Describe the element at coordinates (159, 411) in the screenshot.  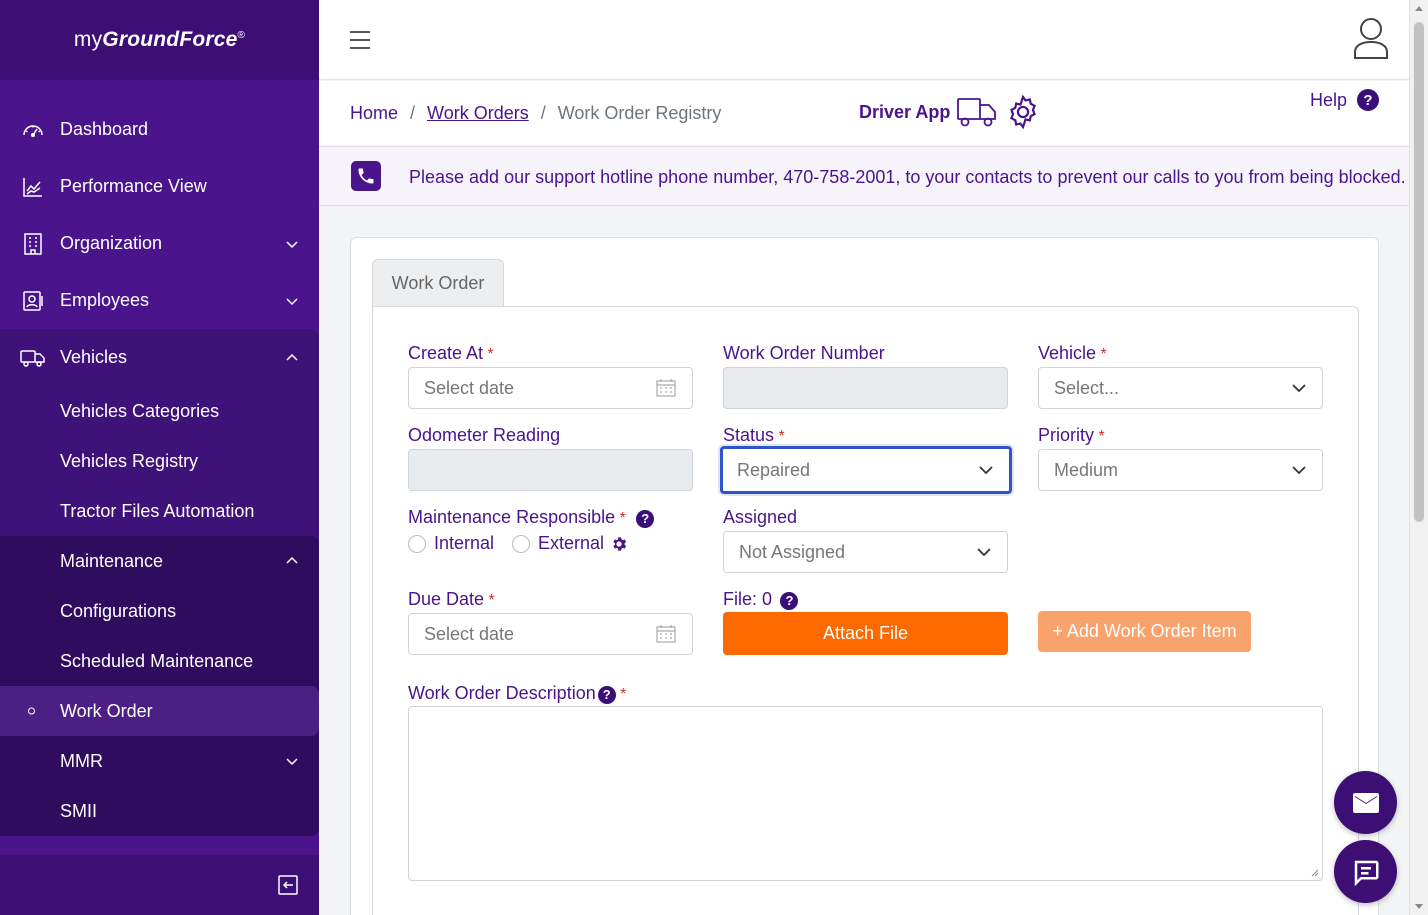
I see `sidebar-item-vehicles-categories: Vehicles Categories` at that location.